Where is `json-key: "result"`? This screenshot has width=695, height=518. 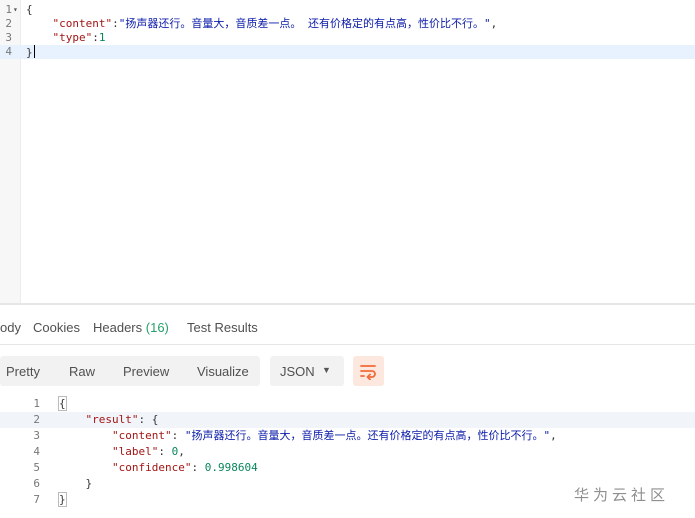
json-key: "result" is located at coordinates (112, 419).